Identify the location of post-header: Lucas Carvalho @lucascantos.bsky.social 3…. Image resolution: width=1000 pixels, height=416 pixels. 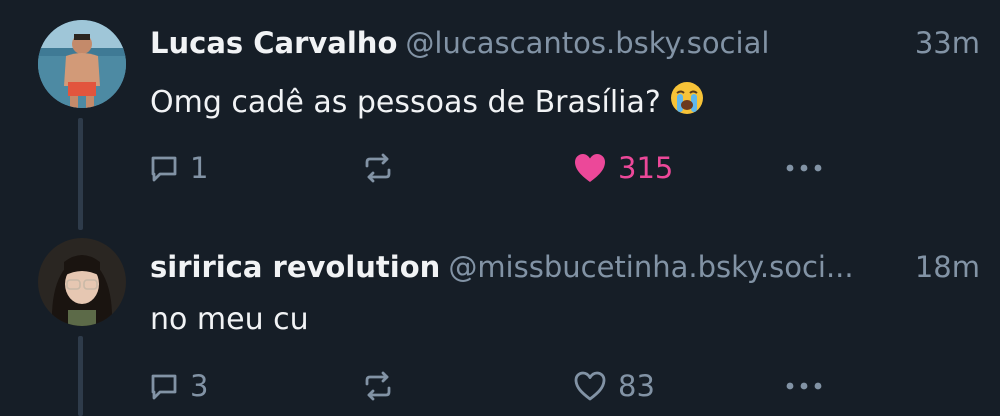
(565, 46).